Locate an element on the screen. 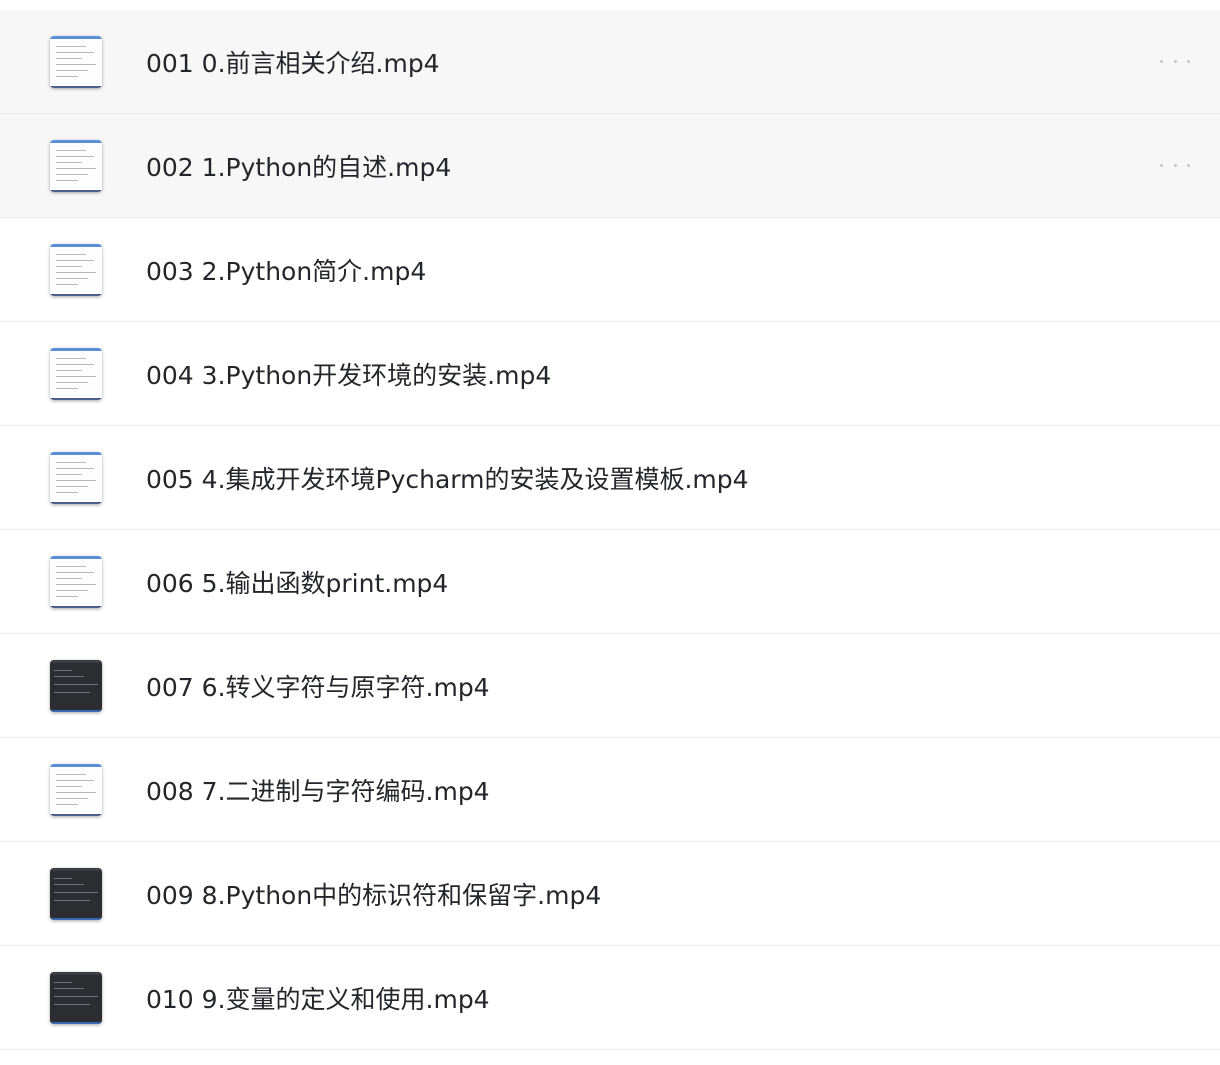  file-name: 001 0.前言相关介绍.mp4 is located at coordinates (293, 62).